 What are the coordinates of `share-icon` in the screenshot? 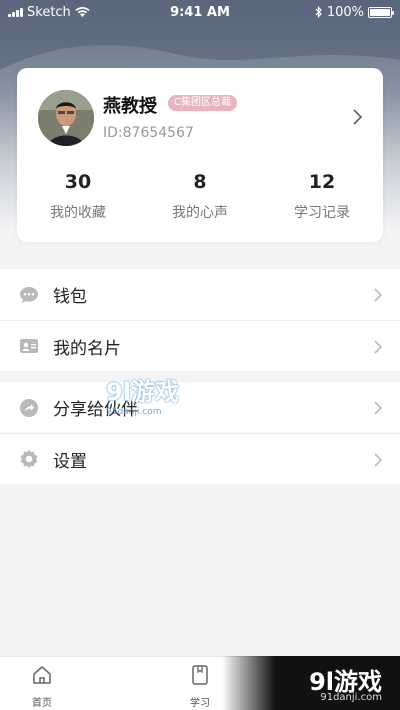 It's located at (29, 408).